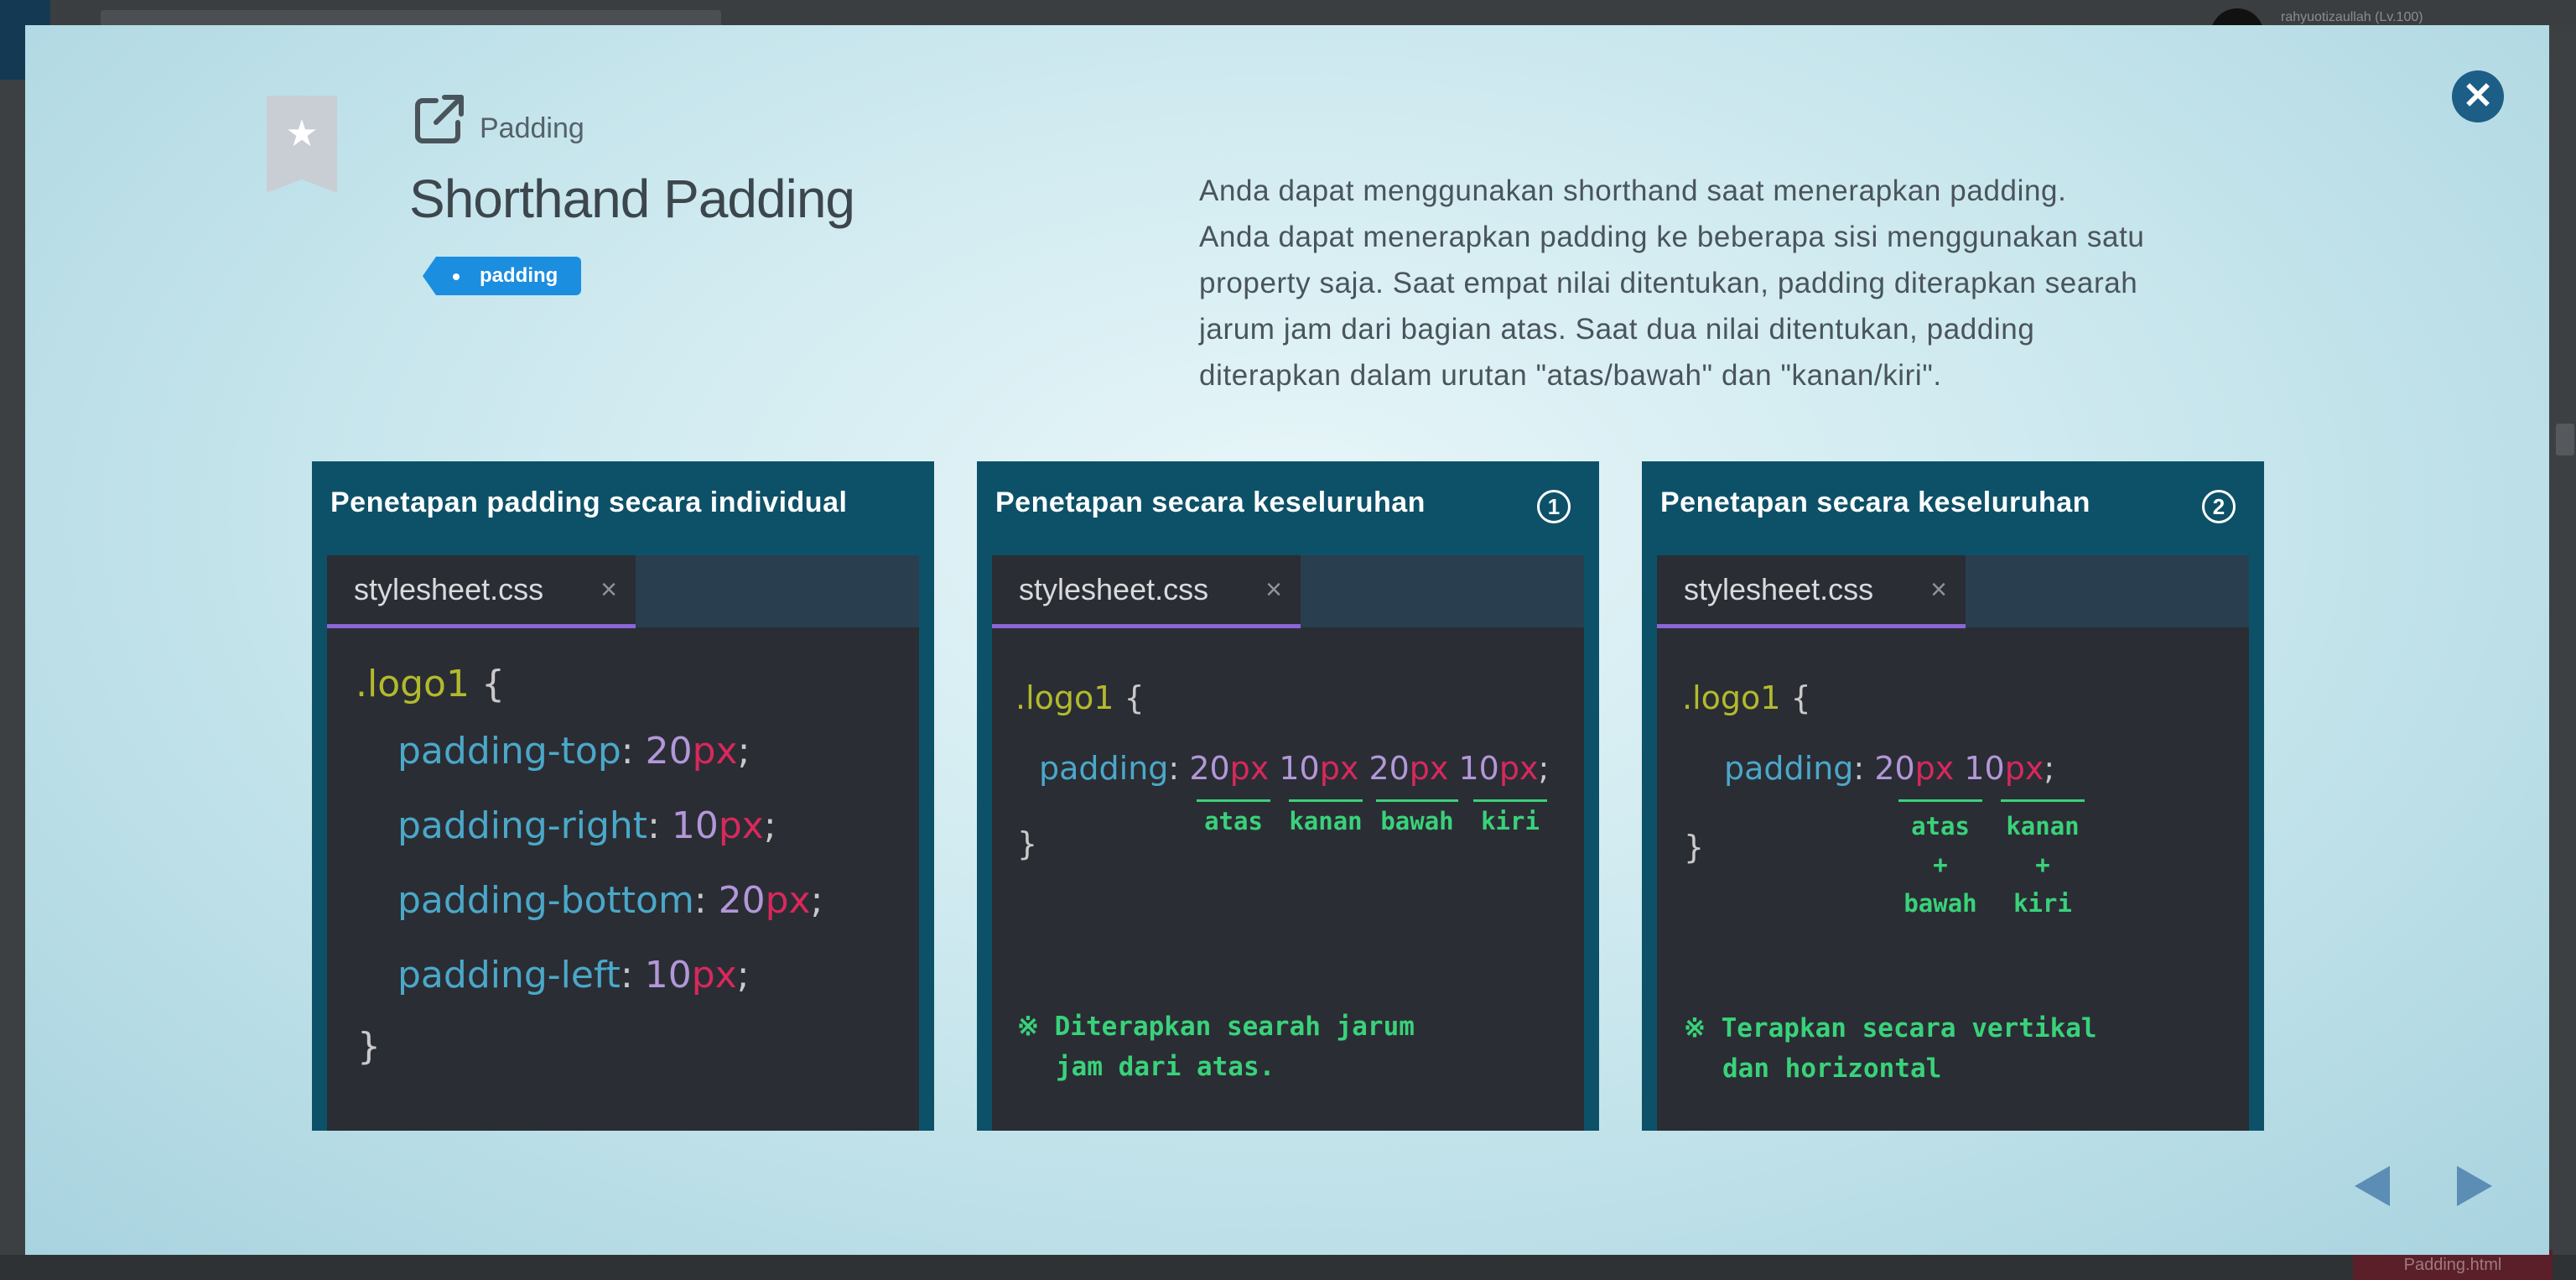  I want to click on bookmark-button: ★, so click(302, 144).